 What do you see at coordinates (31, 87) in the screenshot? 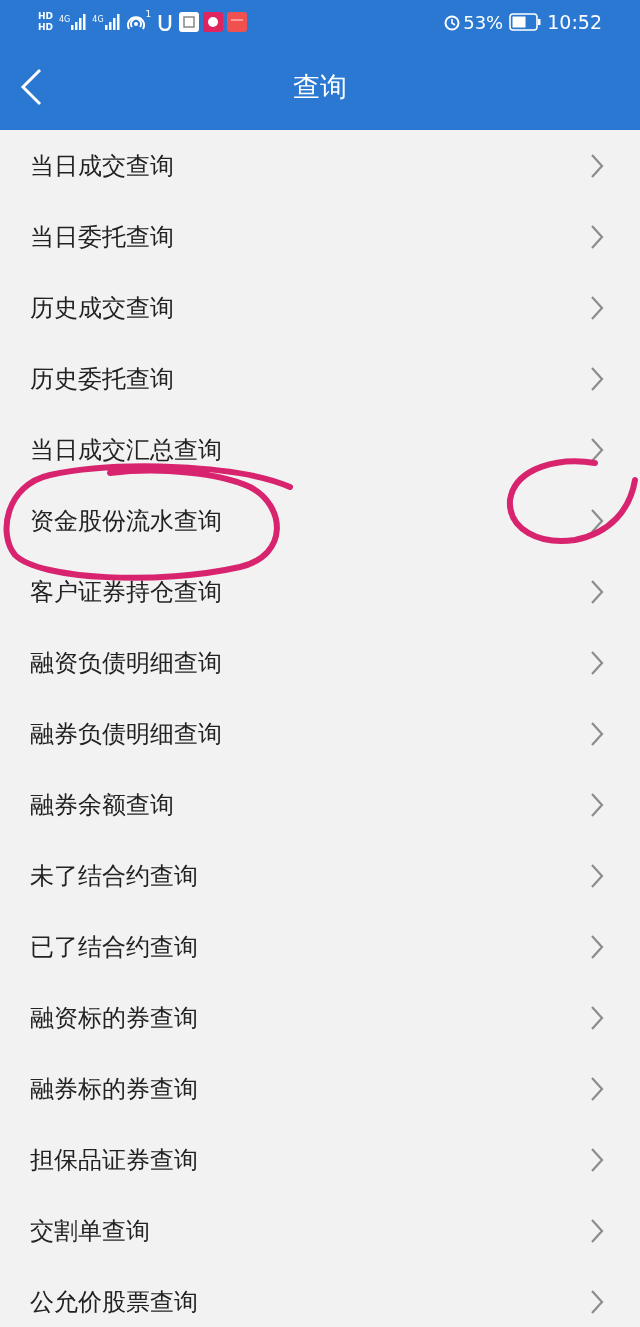
I see `back-icon` at bounding box center [31, 87].